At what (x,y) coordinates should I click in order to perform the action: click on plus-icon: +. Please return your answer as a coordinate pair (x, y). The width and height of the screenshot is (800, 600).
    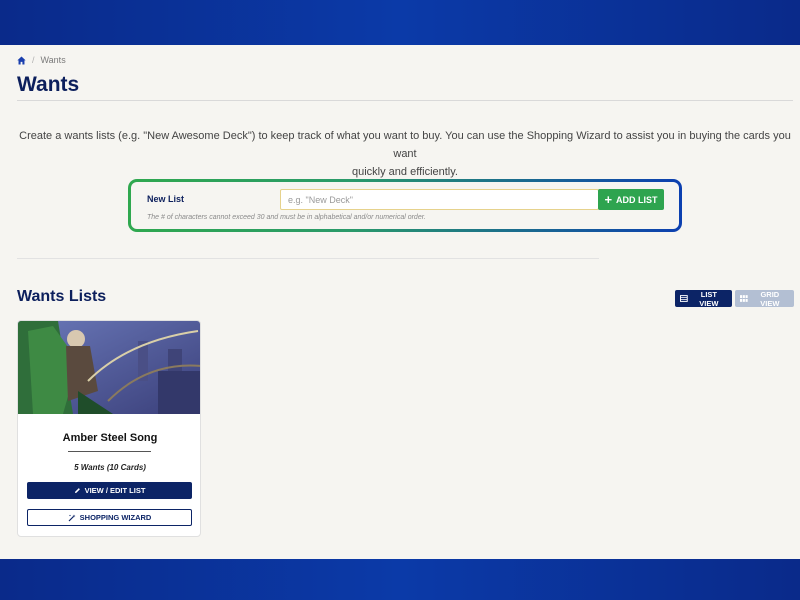
    Looking at the image, I should click on (608, 199).